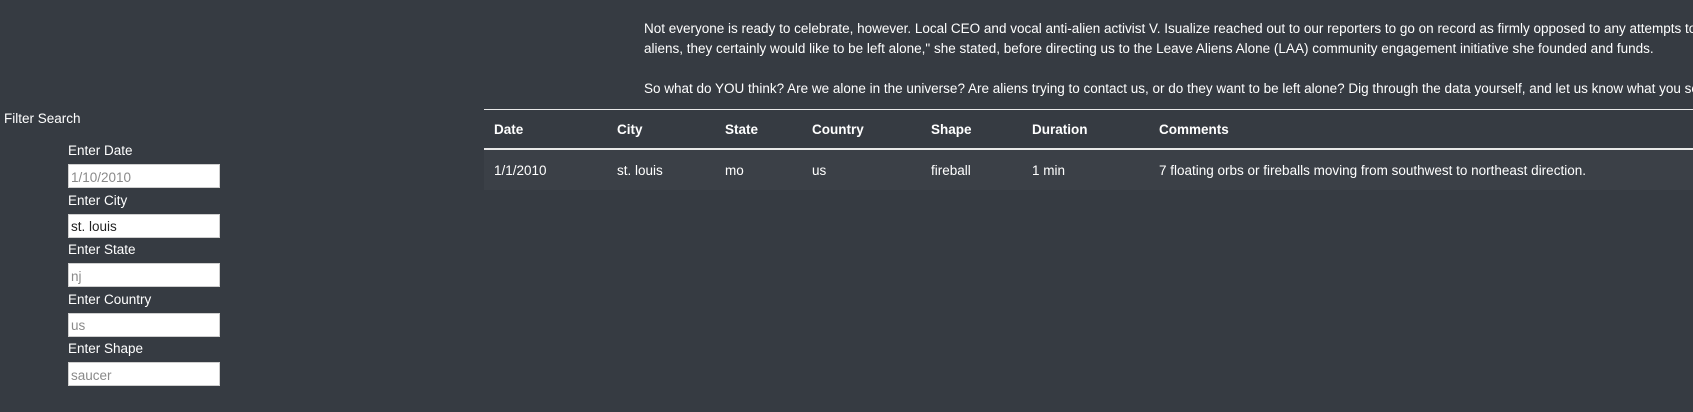 This screenshot has height=412, width=1693. What do you see at coordinates (144, 275) in the screenshot?
I see `state-input` at bounding box center [144, 275].